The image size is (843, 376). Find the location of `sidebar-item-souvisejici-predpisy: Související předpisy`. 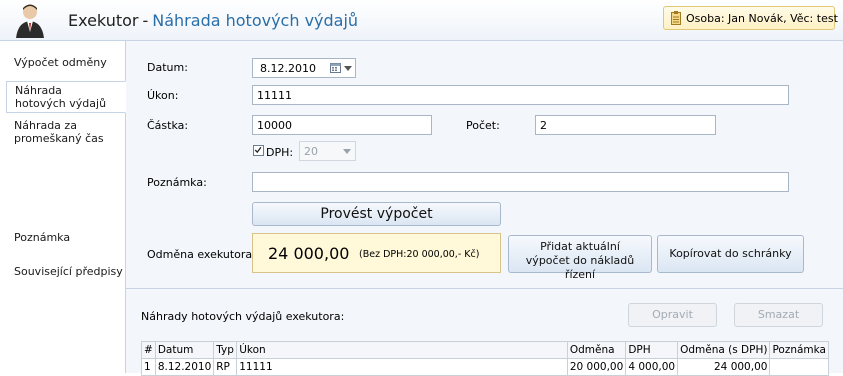

sidebar-item-souvisejici-predpisy: Související předpisy is located at coordinates (62, 271).